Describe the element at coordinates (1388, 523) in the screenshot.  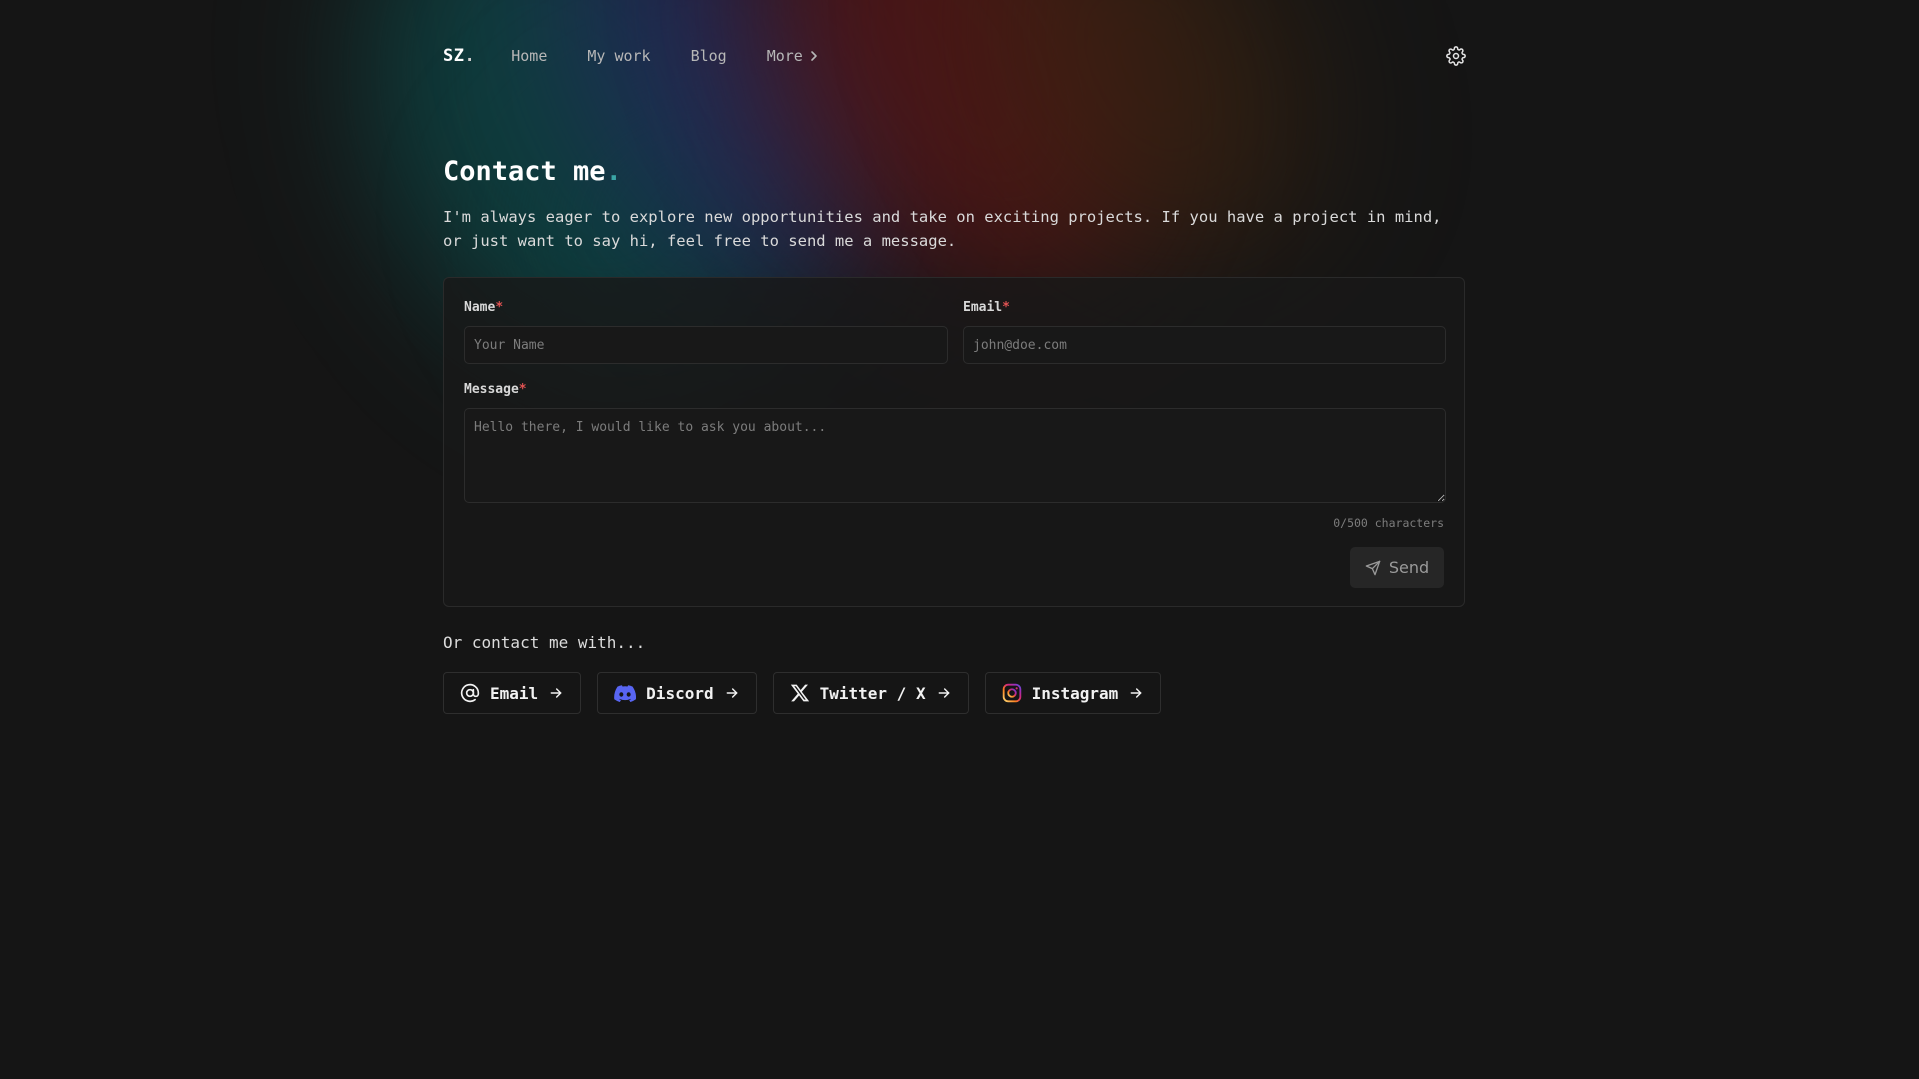
I see `character-counter: 0/500 characters` at that location.